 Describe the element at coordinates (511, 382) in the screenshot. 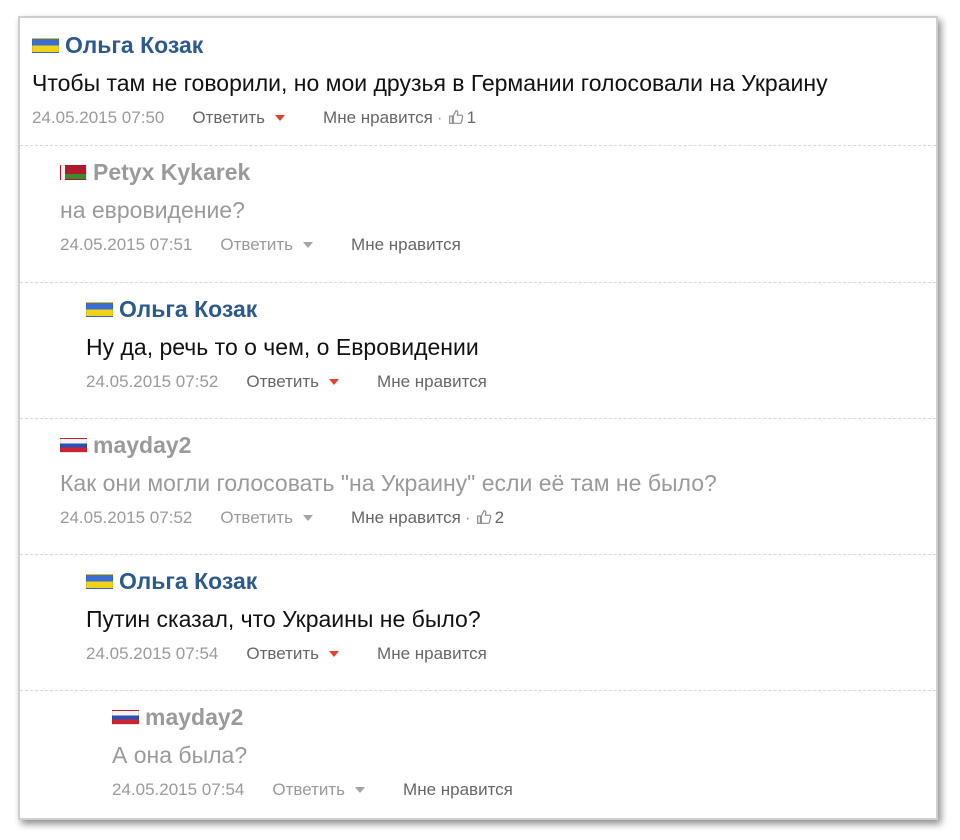

I see `comment-meta: 24.05.2015 07:52 Ответить Мне нравится` at that location.